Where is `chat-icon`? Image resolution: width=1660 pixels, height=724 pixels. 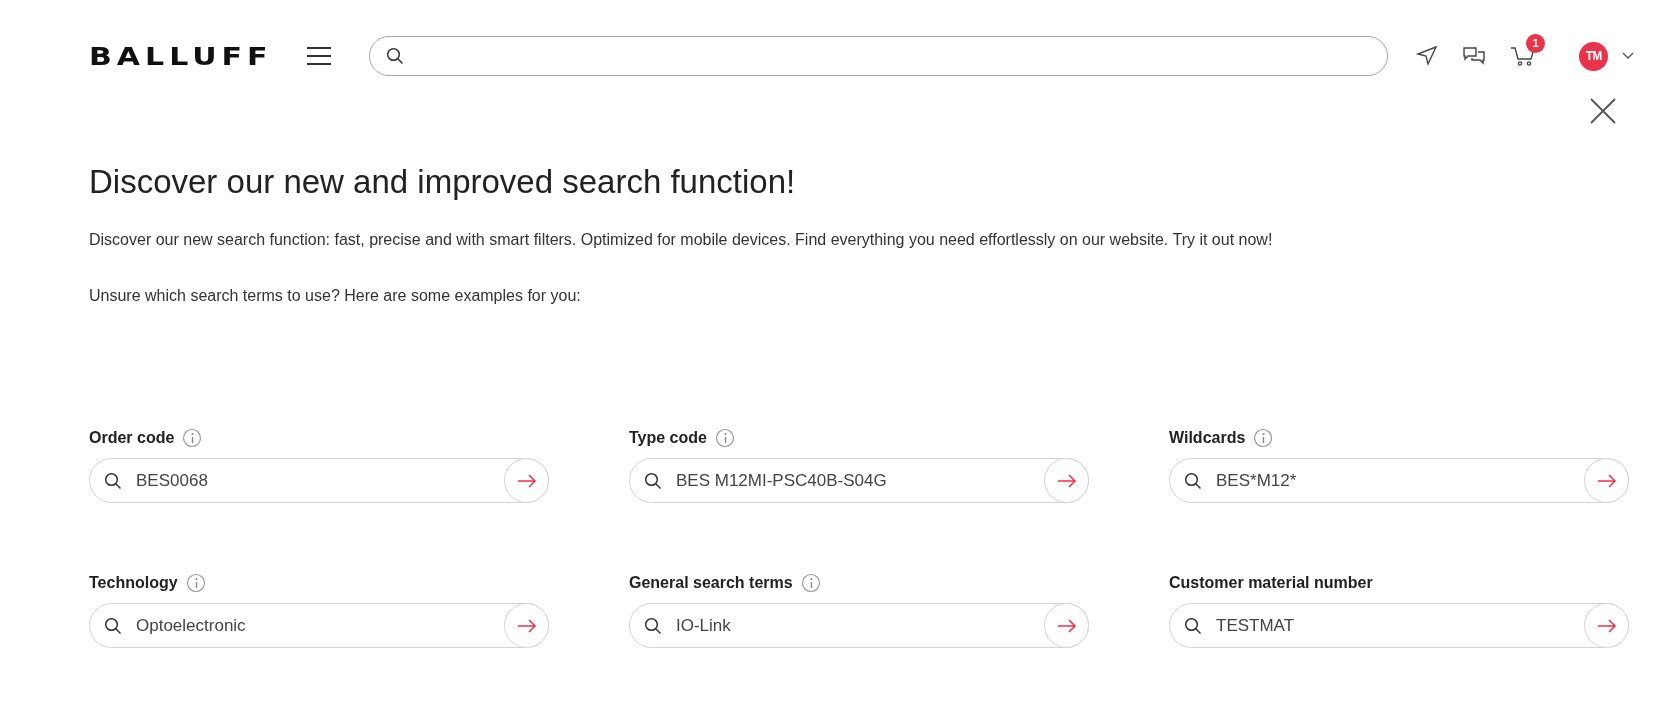
chat-icon is located at coordinates (1474, 56).